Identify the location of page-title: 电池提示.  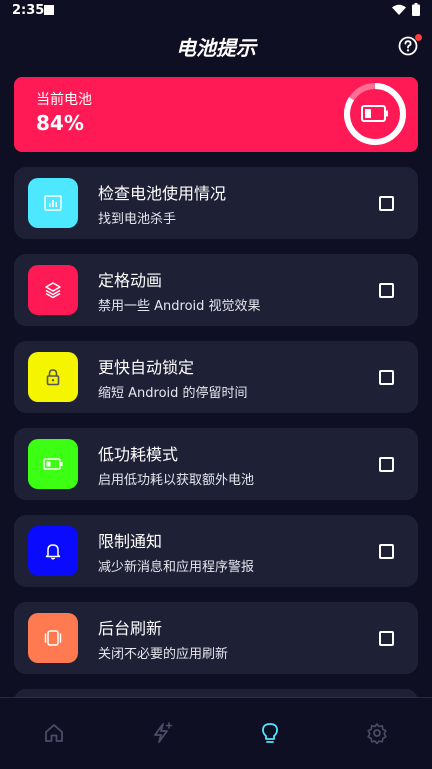
(216, 48).